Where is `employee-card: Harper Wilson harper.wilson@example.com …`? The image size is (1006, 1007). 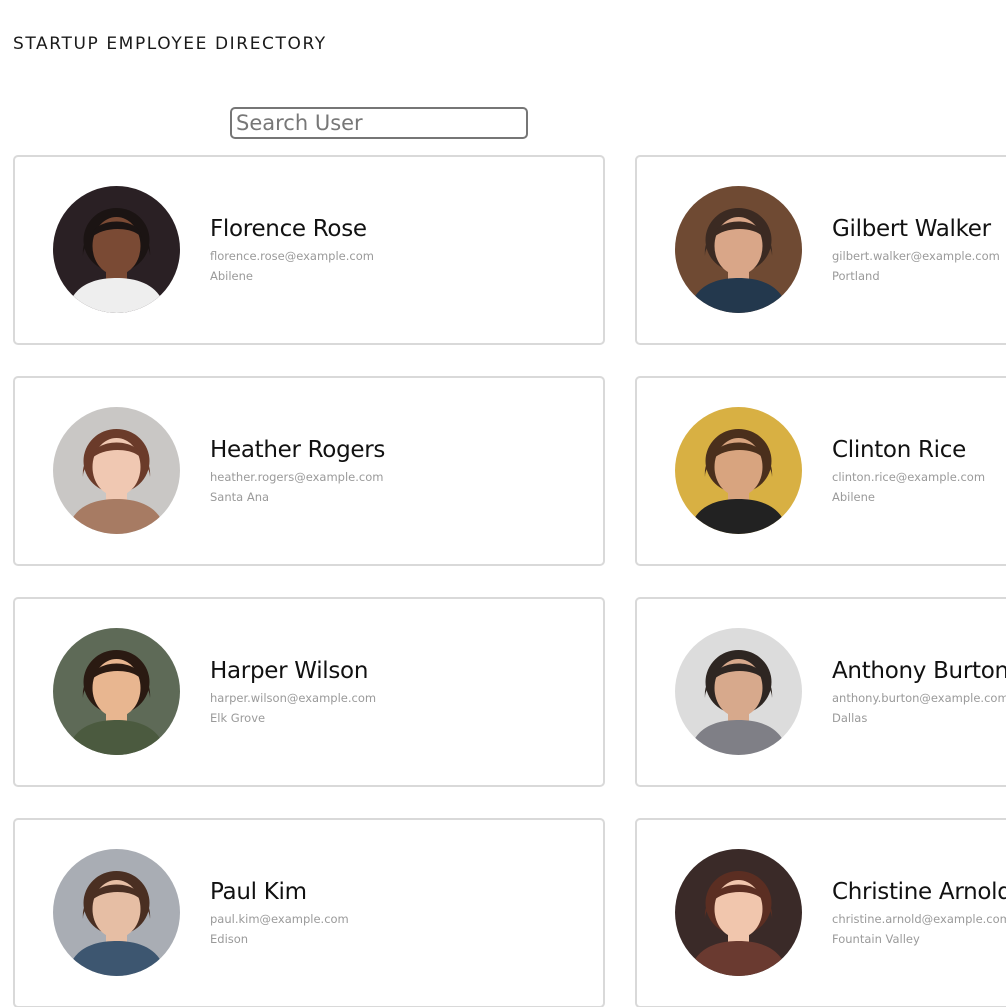 employee-card: Harper Wilson harper.wilson@example.com … is located at coordinates (309, 692).